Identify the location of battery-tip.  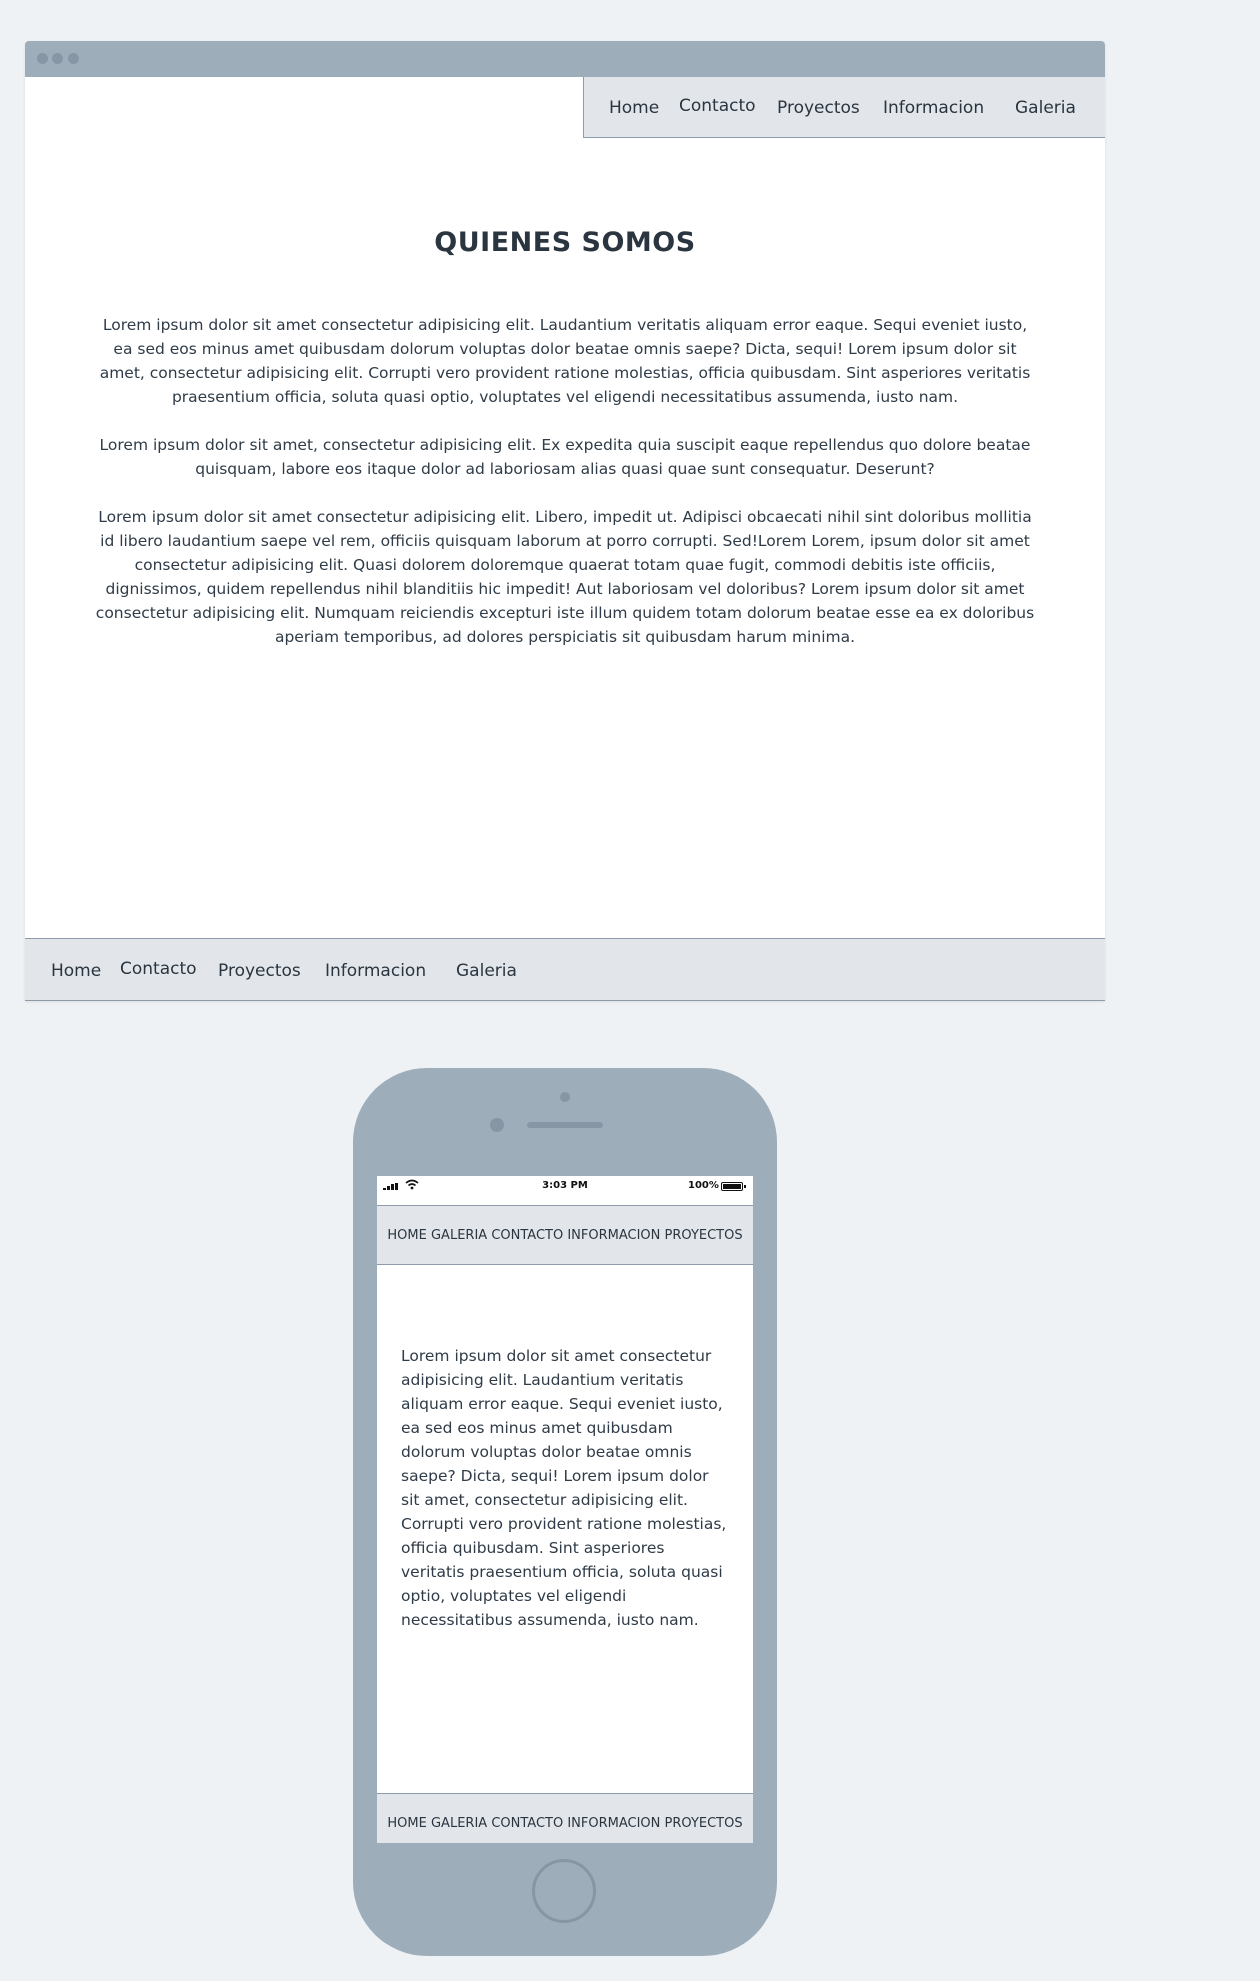
(745, 1186).